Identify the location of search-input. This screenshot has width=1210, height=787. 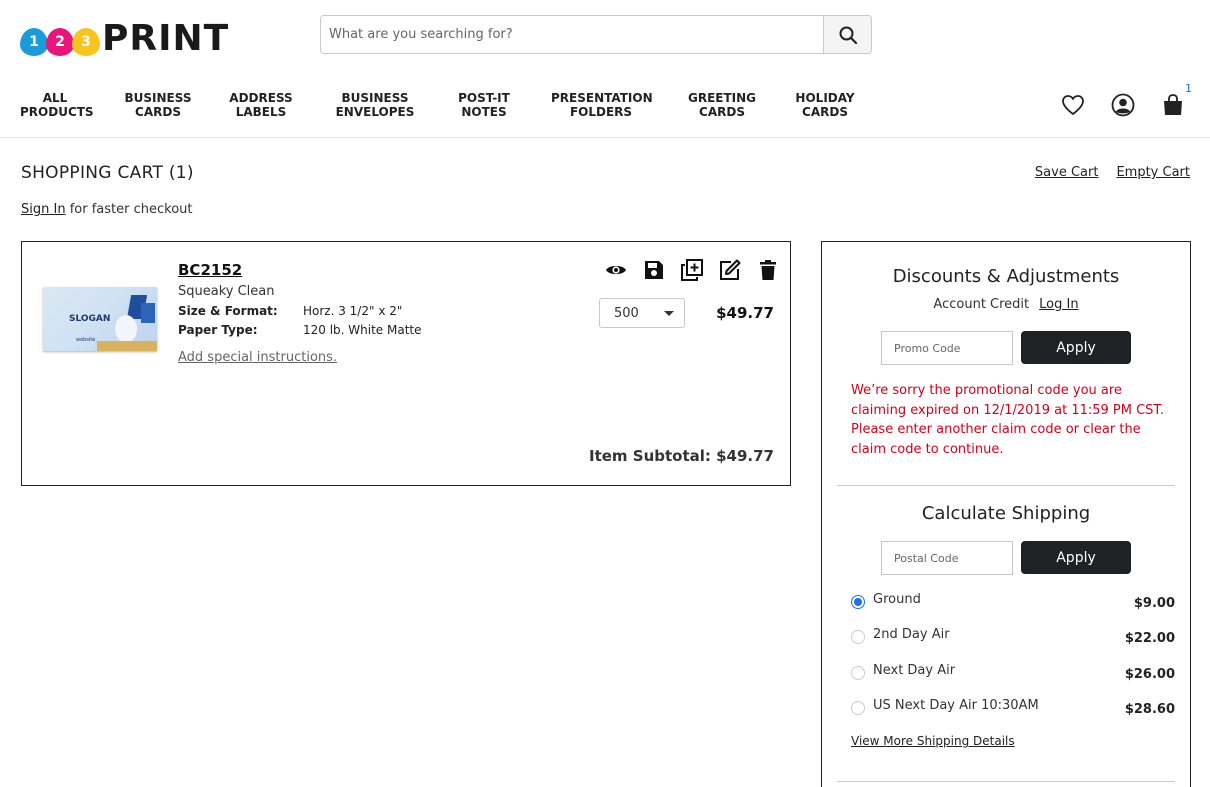
(572, 34).